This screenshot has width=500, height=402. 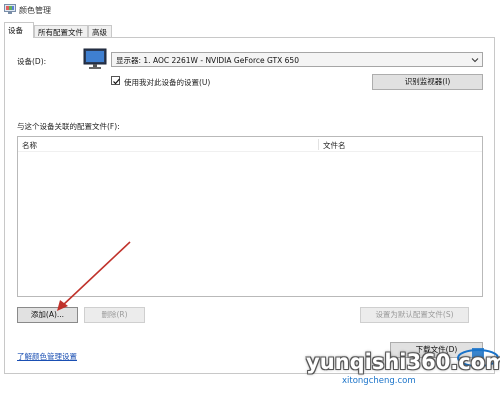 I want to click on window-title: 颜色管理, so click(x=35, y=10).